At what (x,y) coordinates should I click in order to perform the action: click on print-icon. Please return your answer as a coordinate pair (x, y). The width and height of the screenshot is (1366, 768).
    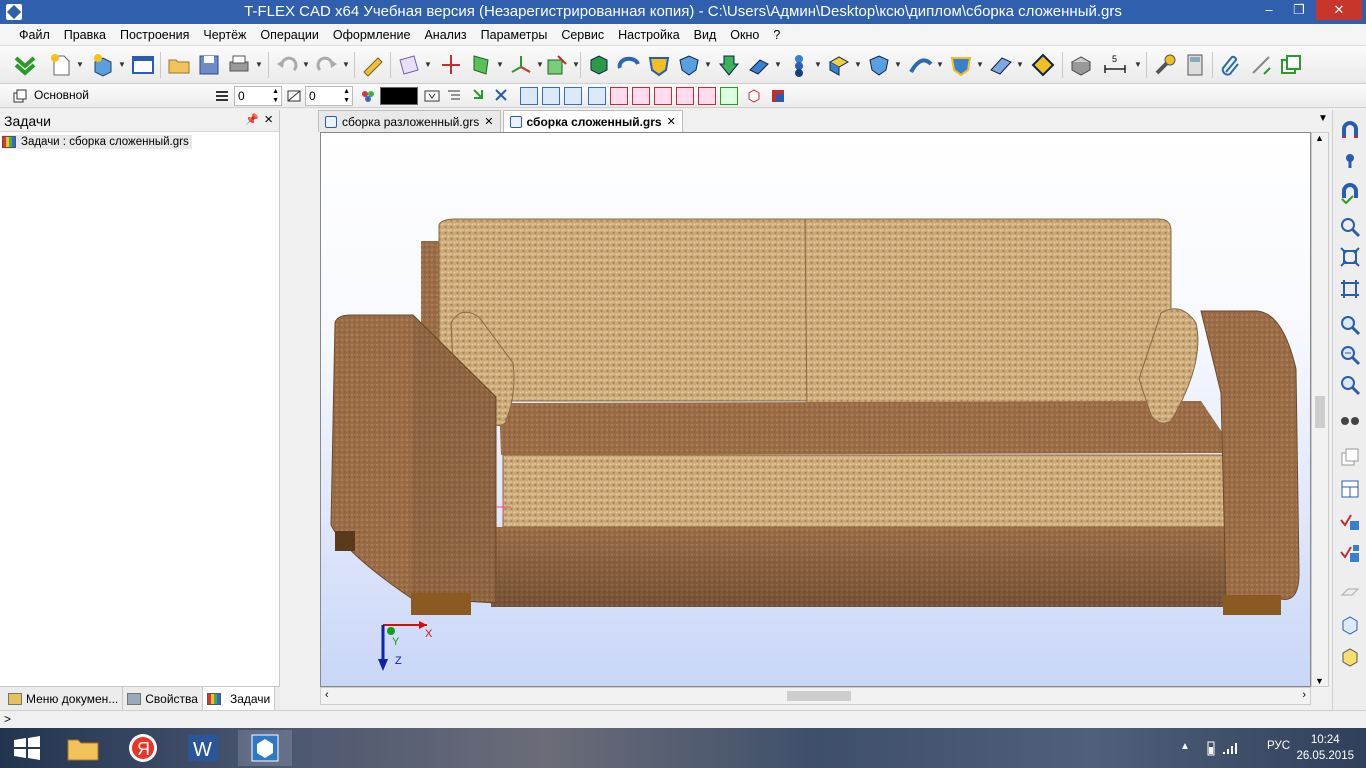
    Looking at the image, I should click on (239, 65).